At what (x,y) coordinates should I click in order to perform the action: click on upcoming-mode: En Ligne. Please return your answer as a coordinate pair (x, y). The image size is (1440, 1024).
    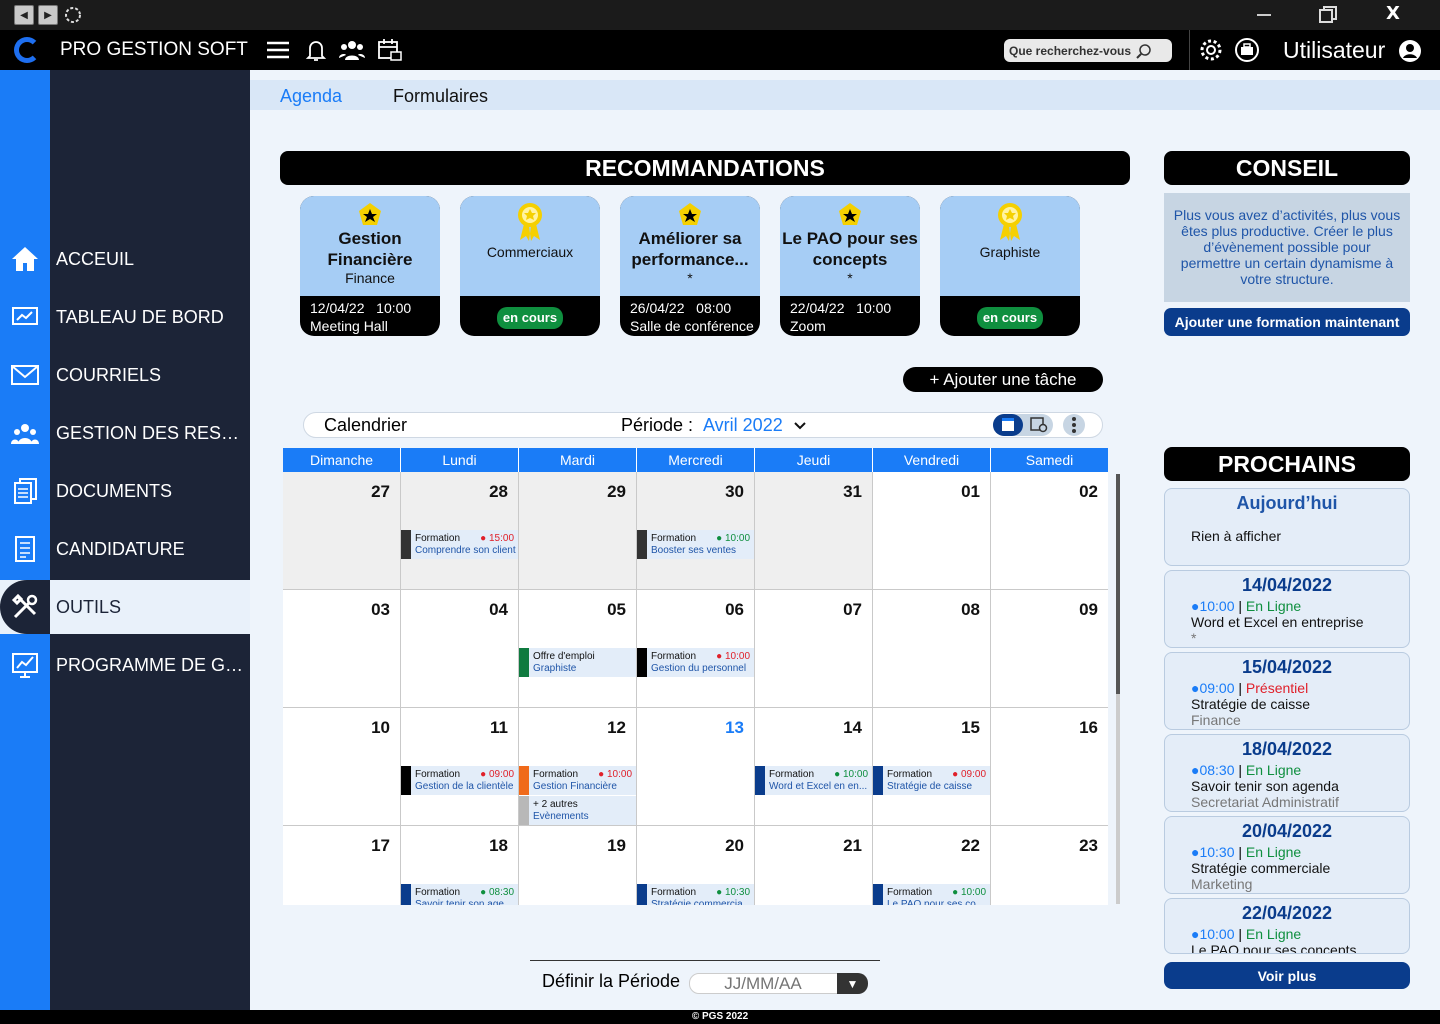
    Looking at the image, I should click on (1273, 934).